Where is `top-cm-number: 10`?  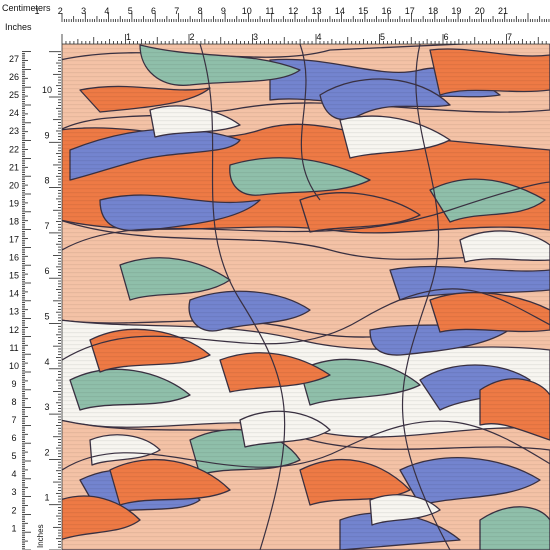 top-cm-number: 10 is located at coordinates (247, 11).